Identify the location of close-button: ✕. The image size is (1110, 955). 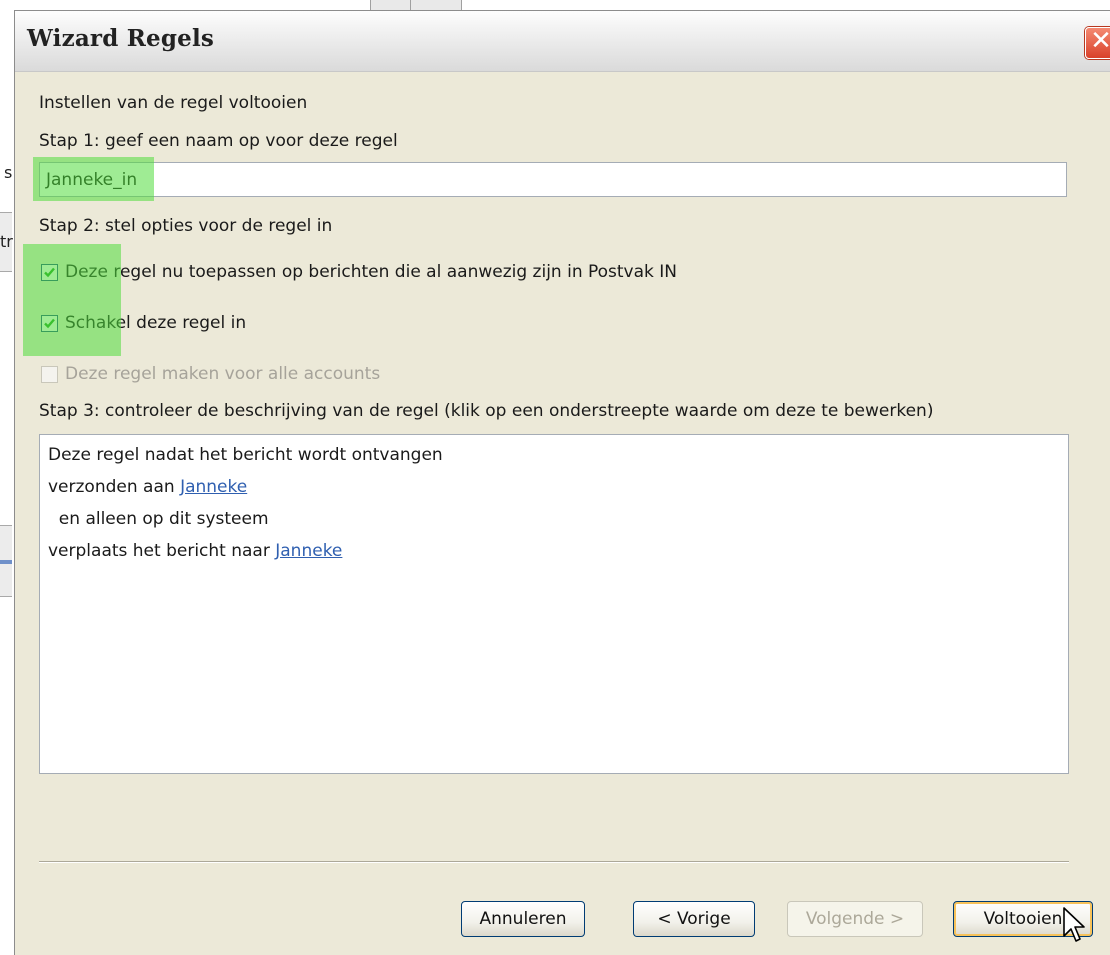
(1097, 42).